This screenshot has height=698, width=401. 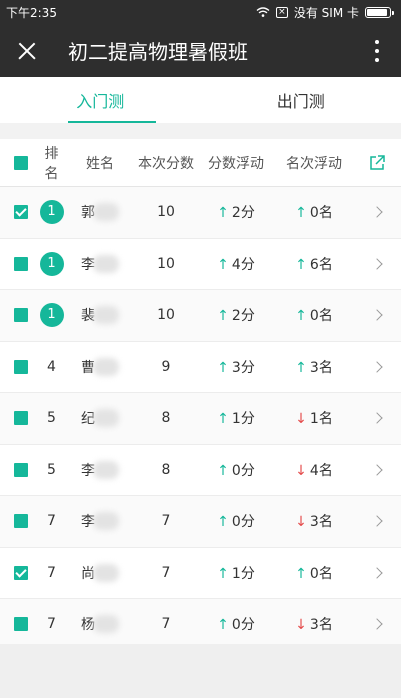 What do you see at coordinates (166, 163) in the screenshot?
I see `header-score: 本次分数` at bounding box center [166, 163].